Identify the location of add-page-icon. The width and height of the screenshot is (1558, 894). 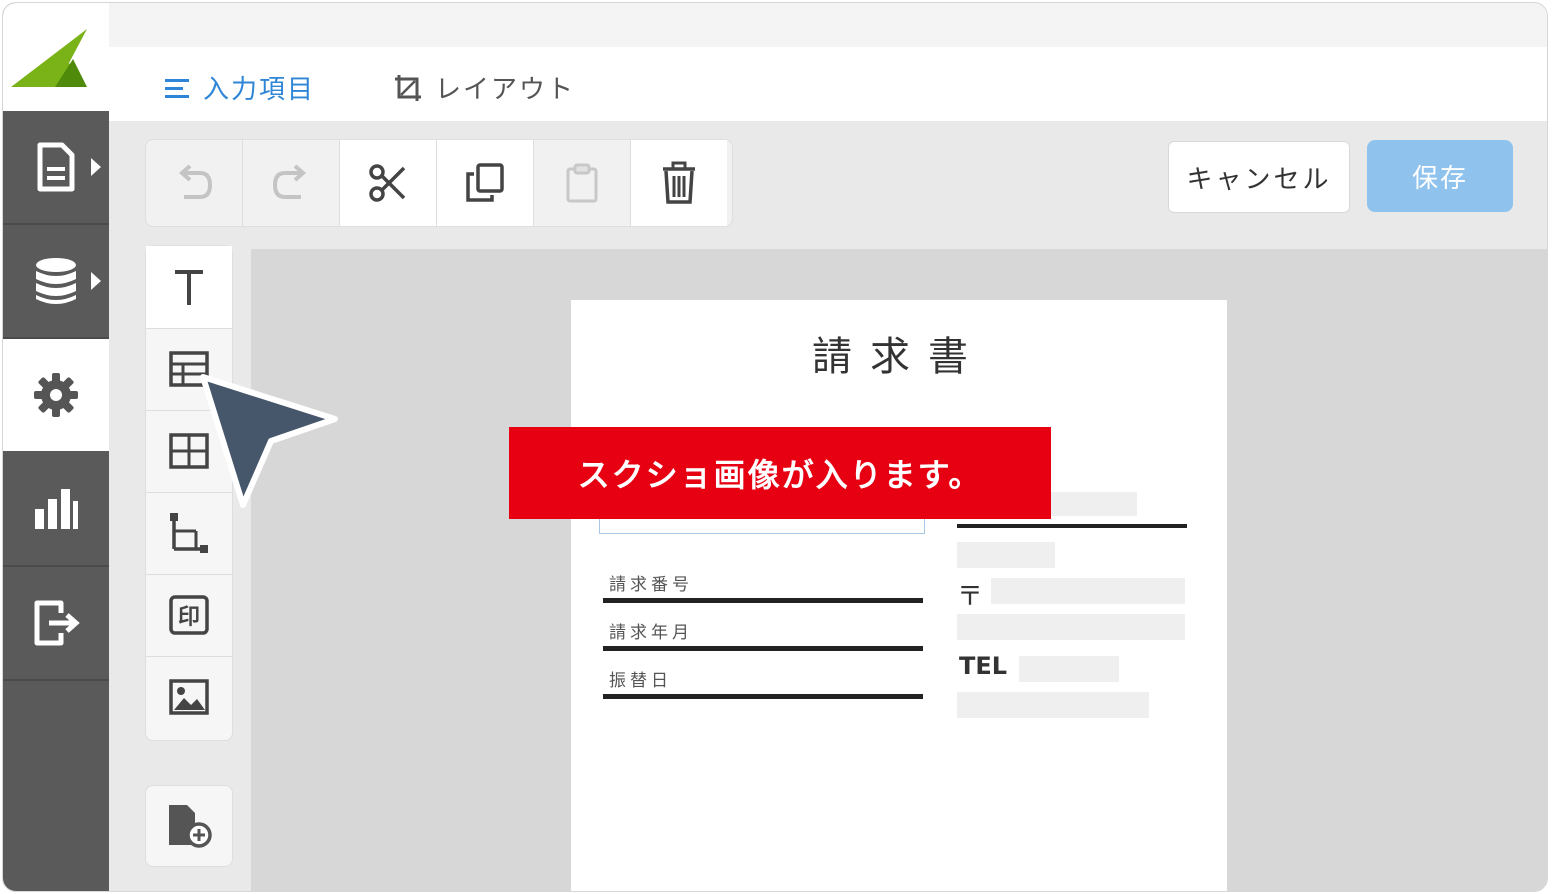
(190, 826).